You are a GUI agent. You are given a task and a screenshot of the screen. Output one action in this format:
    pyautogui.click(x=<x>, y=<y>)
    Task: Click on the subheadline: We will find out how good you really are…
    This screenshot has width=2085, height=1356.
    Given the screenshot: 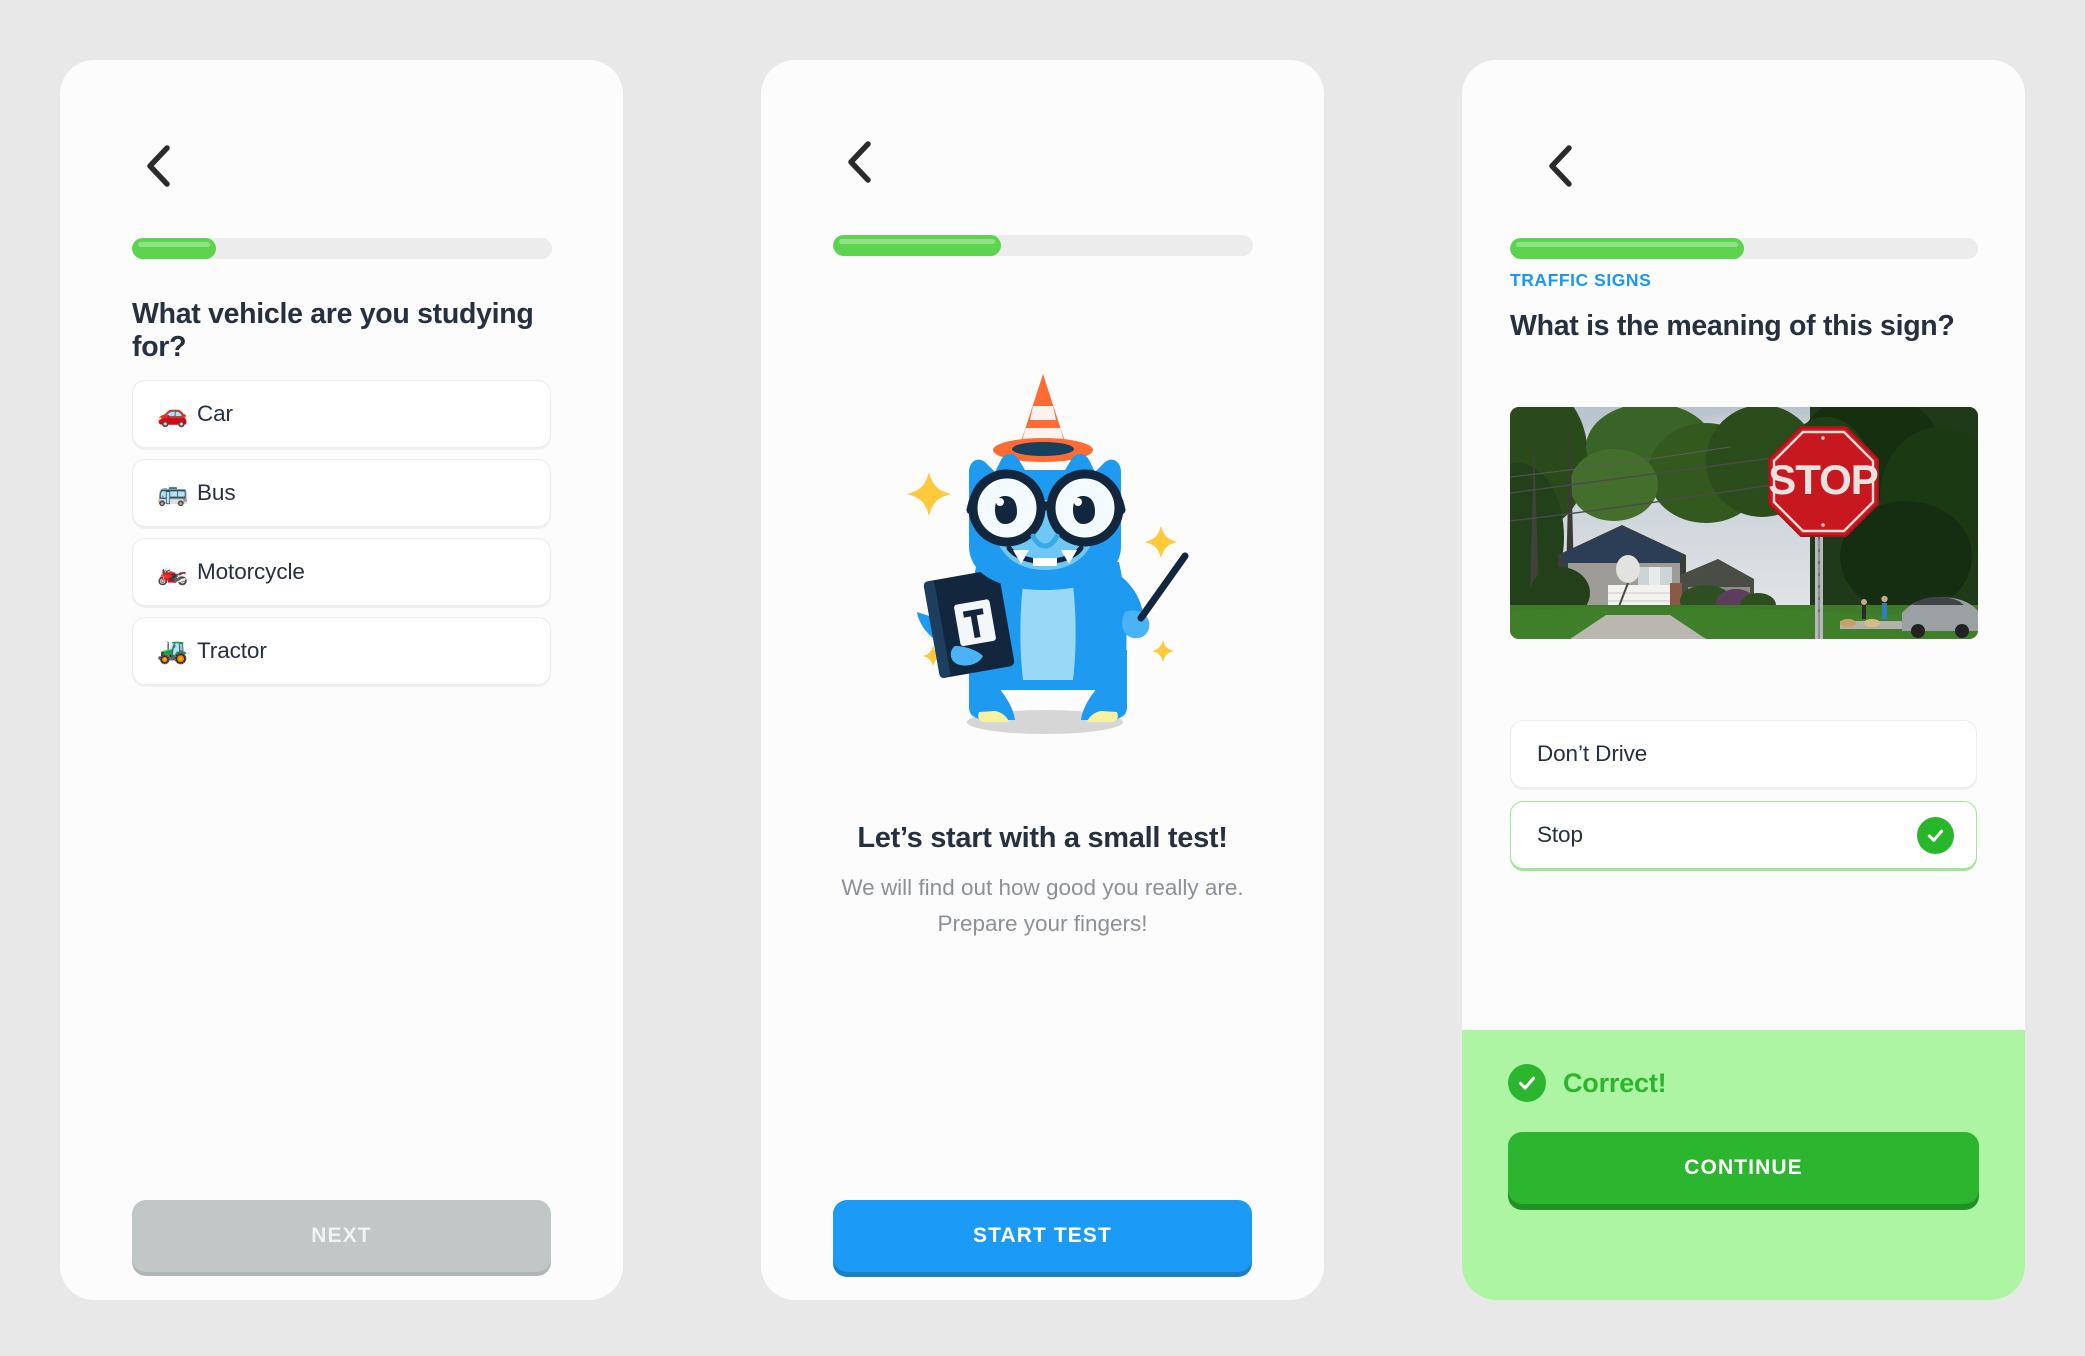 What is the action you would take?
    pyautogui.click(x=1042, y=905)
    